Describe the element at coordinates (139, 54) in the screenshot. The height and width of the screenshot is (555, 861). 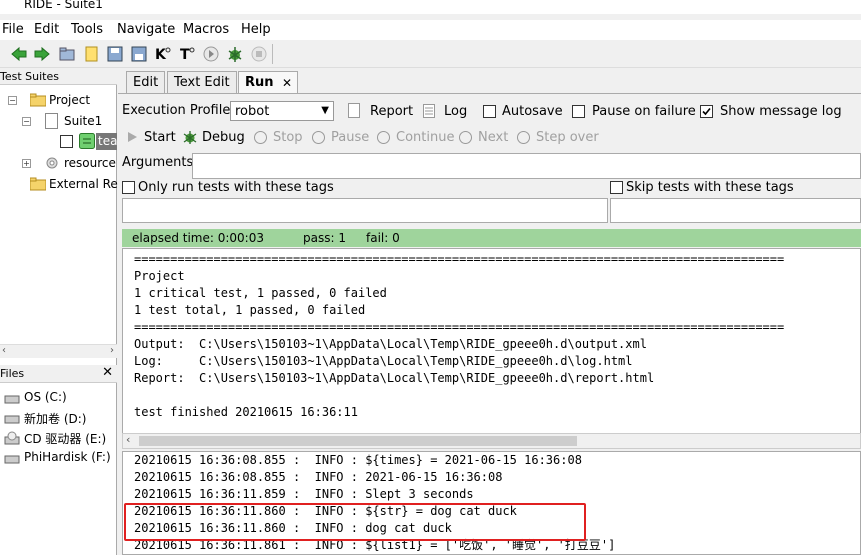
I see `save-all-icon` at that location.